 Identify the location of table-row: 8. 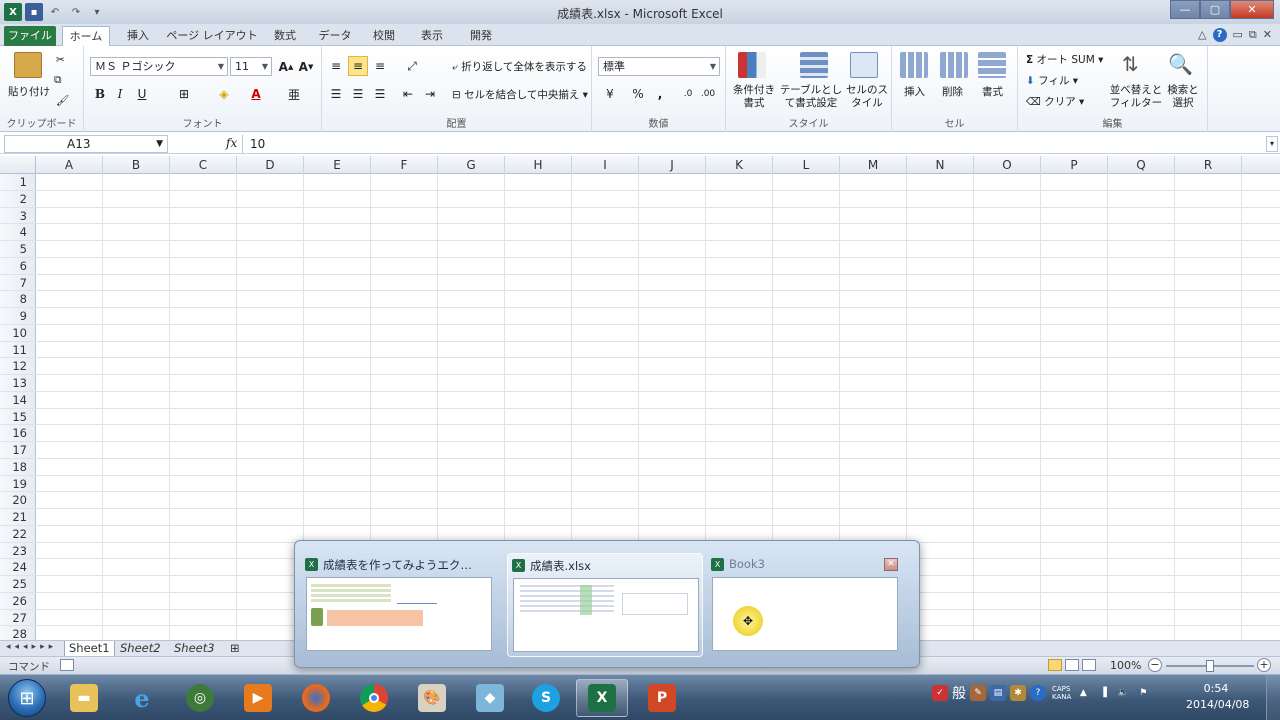
(640, 299).